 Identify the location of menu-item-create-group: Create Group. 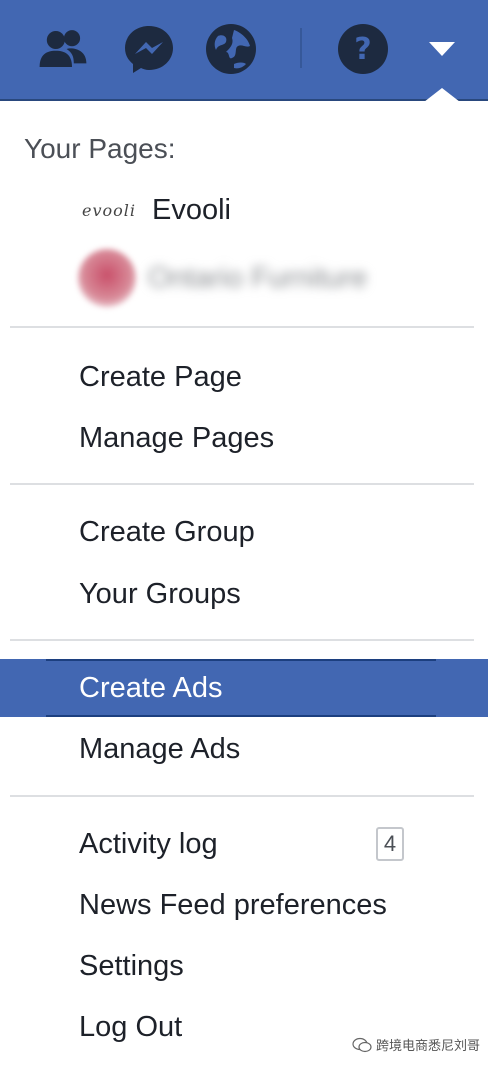
(244, 532).